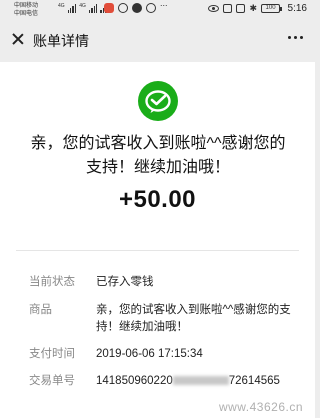 The height and width of the screenshot is (418, 320). Describe the element at coordinates (26, 6) in the screenshot. I see `carrier-1: 中国移动` at that location.